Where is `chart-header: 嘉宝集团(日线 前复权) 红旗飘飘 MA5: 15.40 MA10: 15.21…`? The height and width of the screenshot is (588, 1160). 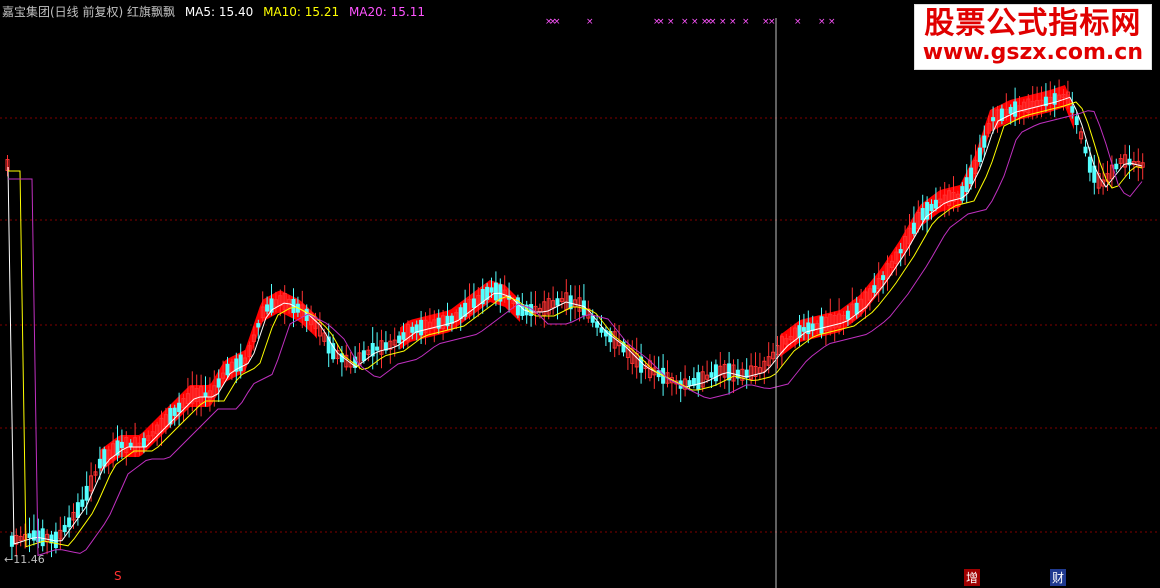 chart-header: 嘉宝集团(日线 前复权) 红旗飘飘 MA5: 15.40 MA10: 15.21… is located at coordinates (216, 11).